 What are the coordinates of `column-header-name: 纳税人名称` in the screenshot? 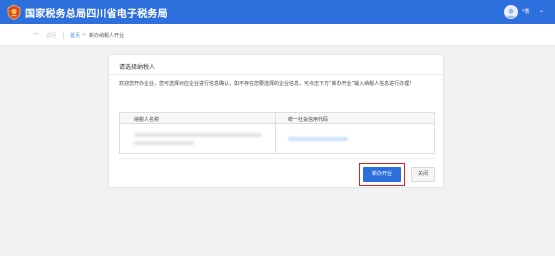 It's located at (147, 120).